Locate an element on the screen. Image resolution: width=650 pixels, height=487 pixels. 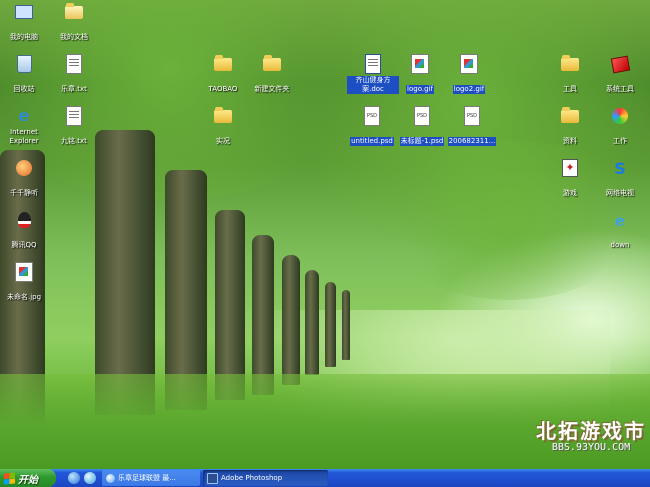
start-button: 开始 is located at coordinates (28, 478).